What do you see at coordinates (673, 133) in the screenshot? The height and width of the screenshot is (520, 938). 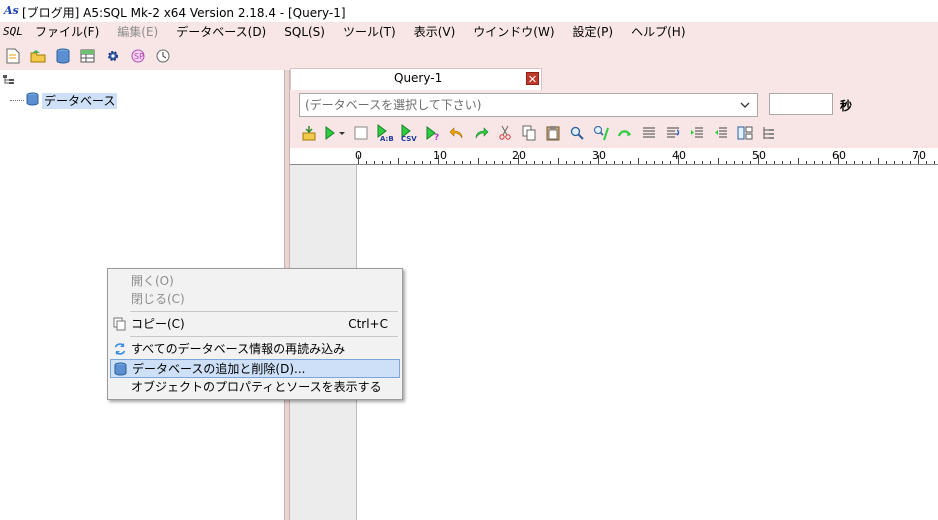 I see `format-icon` at bounding box center [673, 133].